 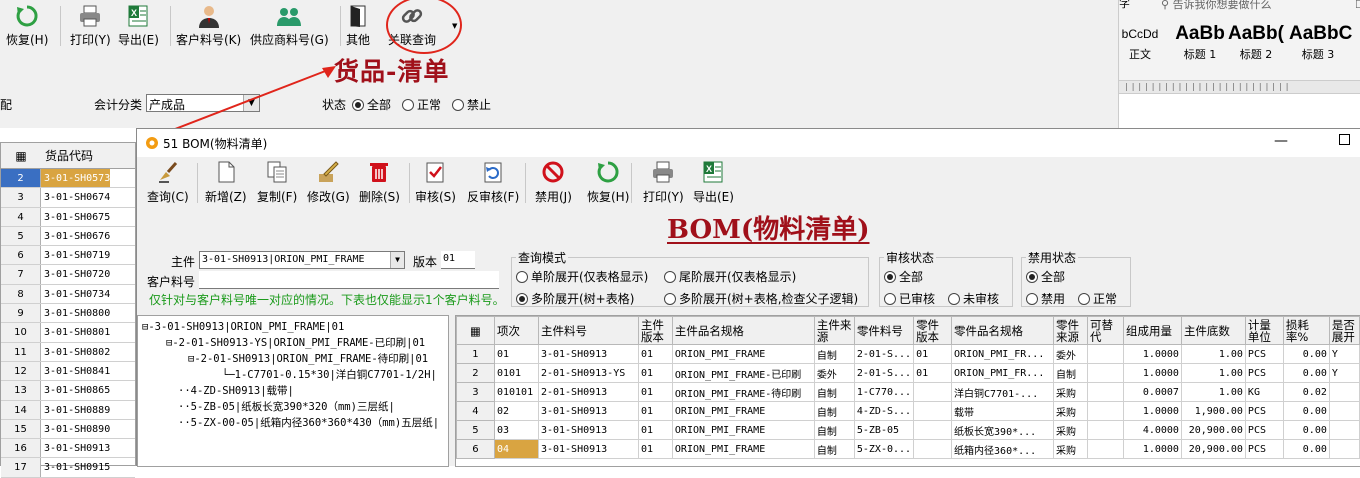 I want to click on goods-list-row: 6 3-01-SH0719, so click(x=68, y=256).